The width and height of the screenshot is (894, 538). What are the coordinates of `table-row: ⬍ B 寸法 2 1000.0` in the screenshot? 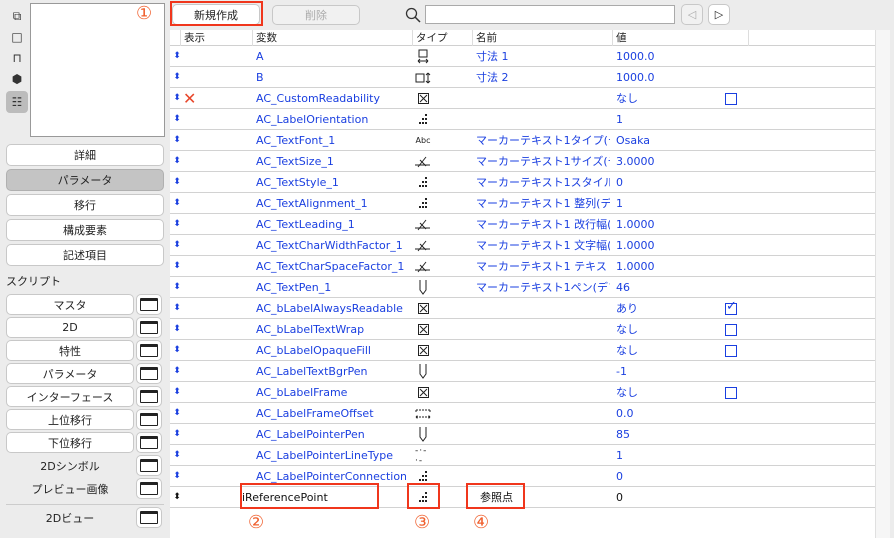 It's located at (522, 77).